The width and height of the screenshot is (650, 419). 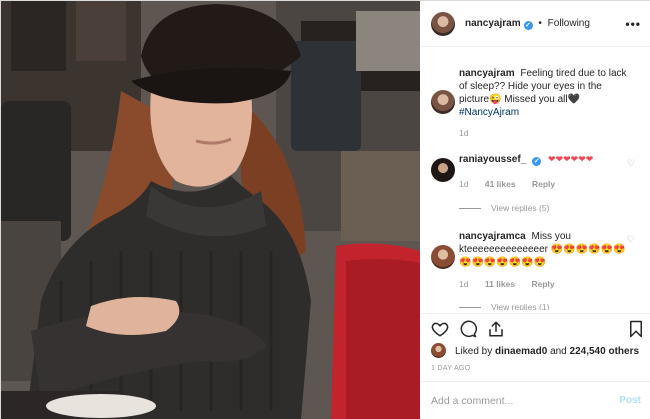 I want to click on likes-middle: and, so click(x=558, y=351).